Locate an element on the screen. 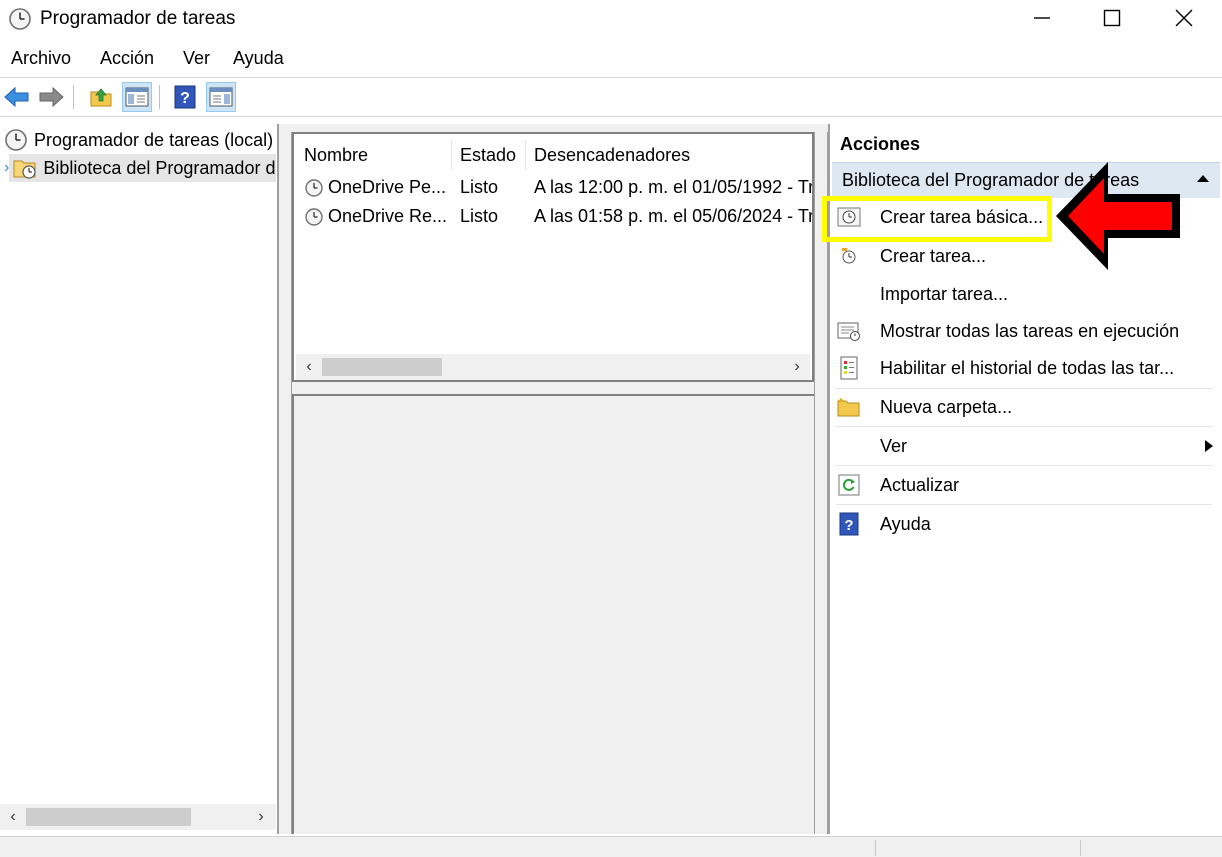 Image resolution: width=1222 pixels, height=857 pixels. column-header-nombre: Nombre is located at coordinates (374, 155).